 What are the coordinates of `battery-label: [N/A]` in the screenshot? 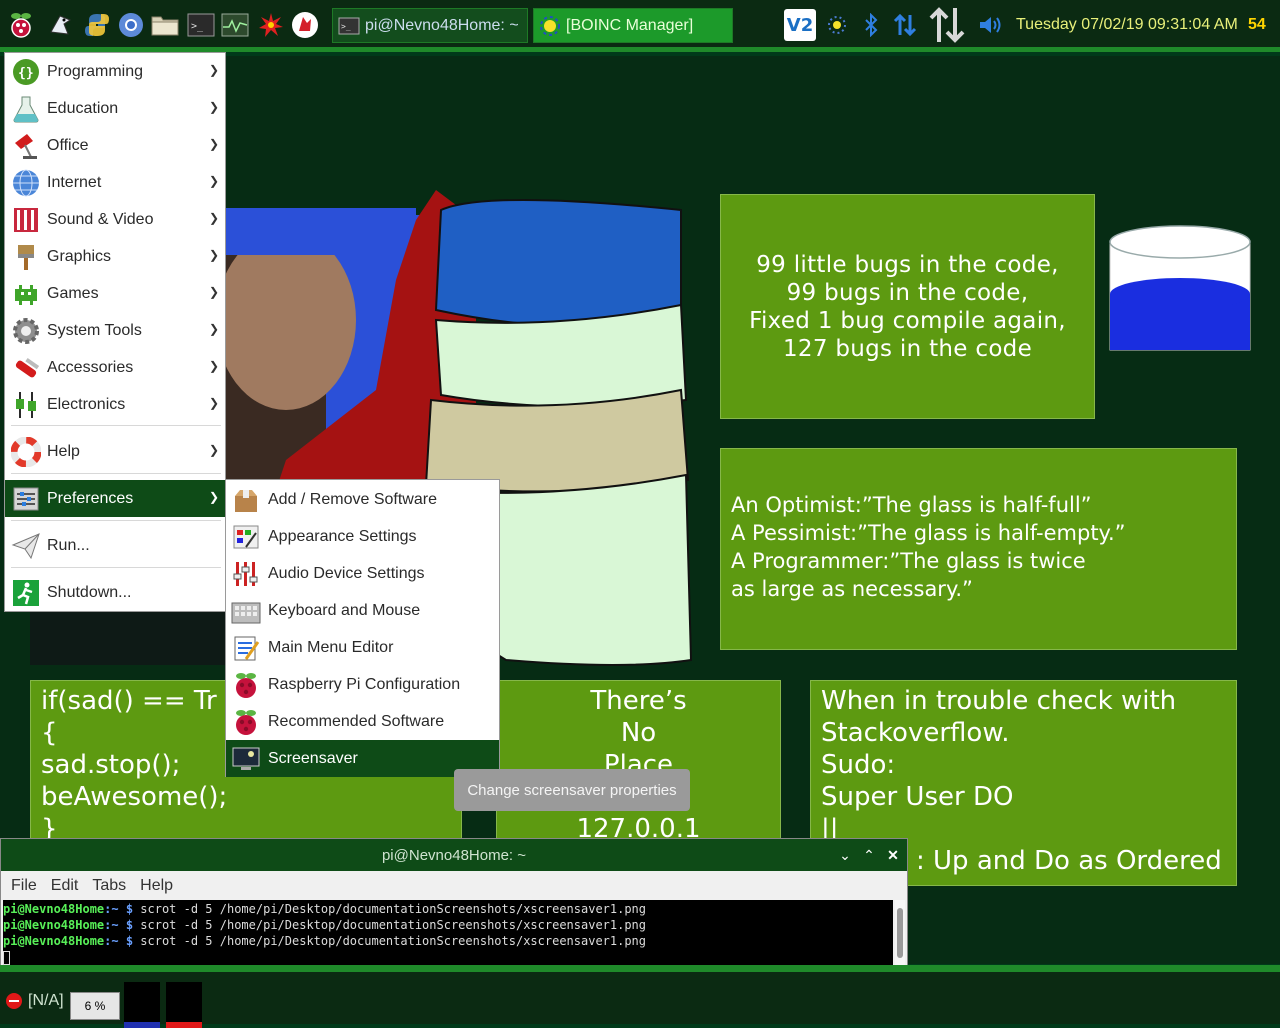 It's located at (46, 1000).